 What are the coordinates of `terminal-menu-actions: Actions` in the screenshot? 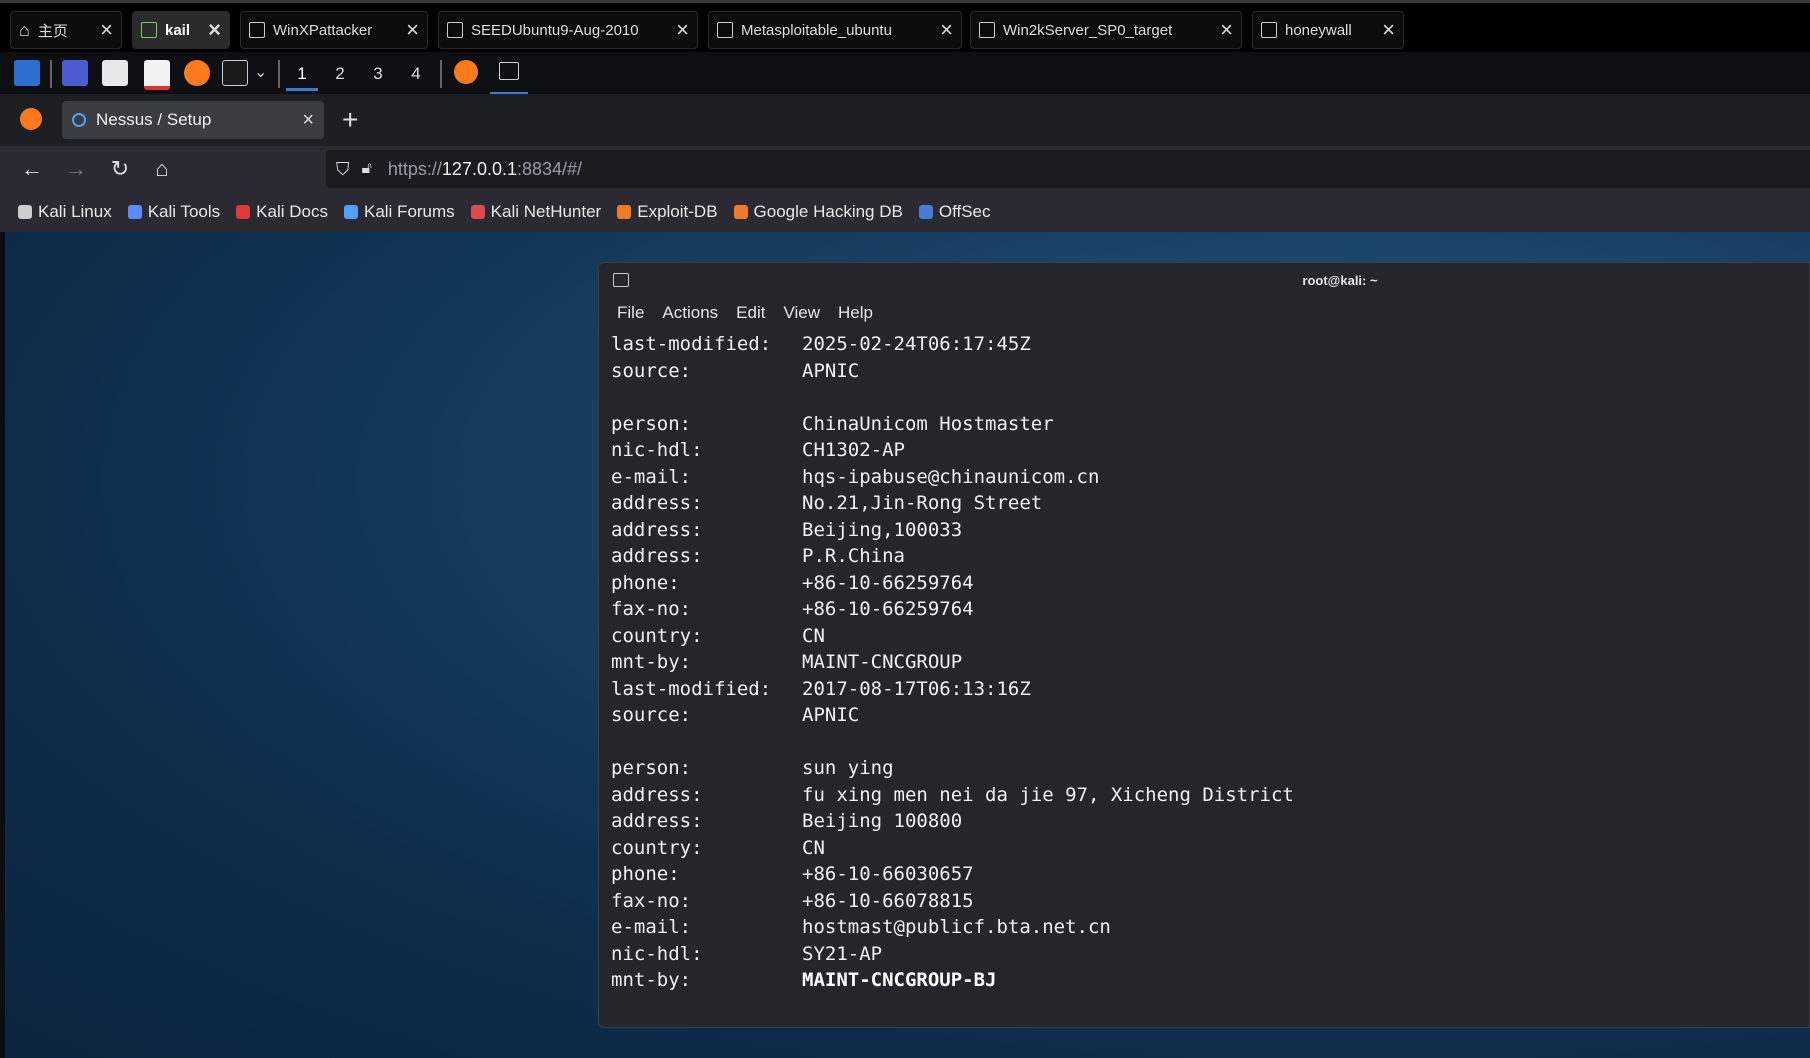 It's located at (690, 313).